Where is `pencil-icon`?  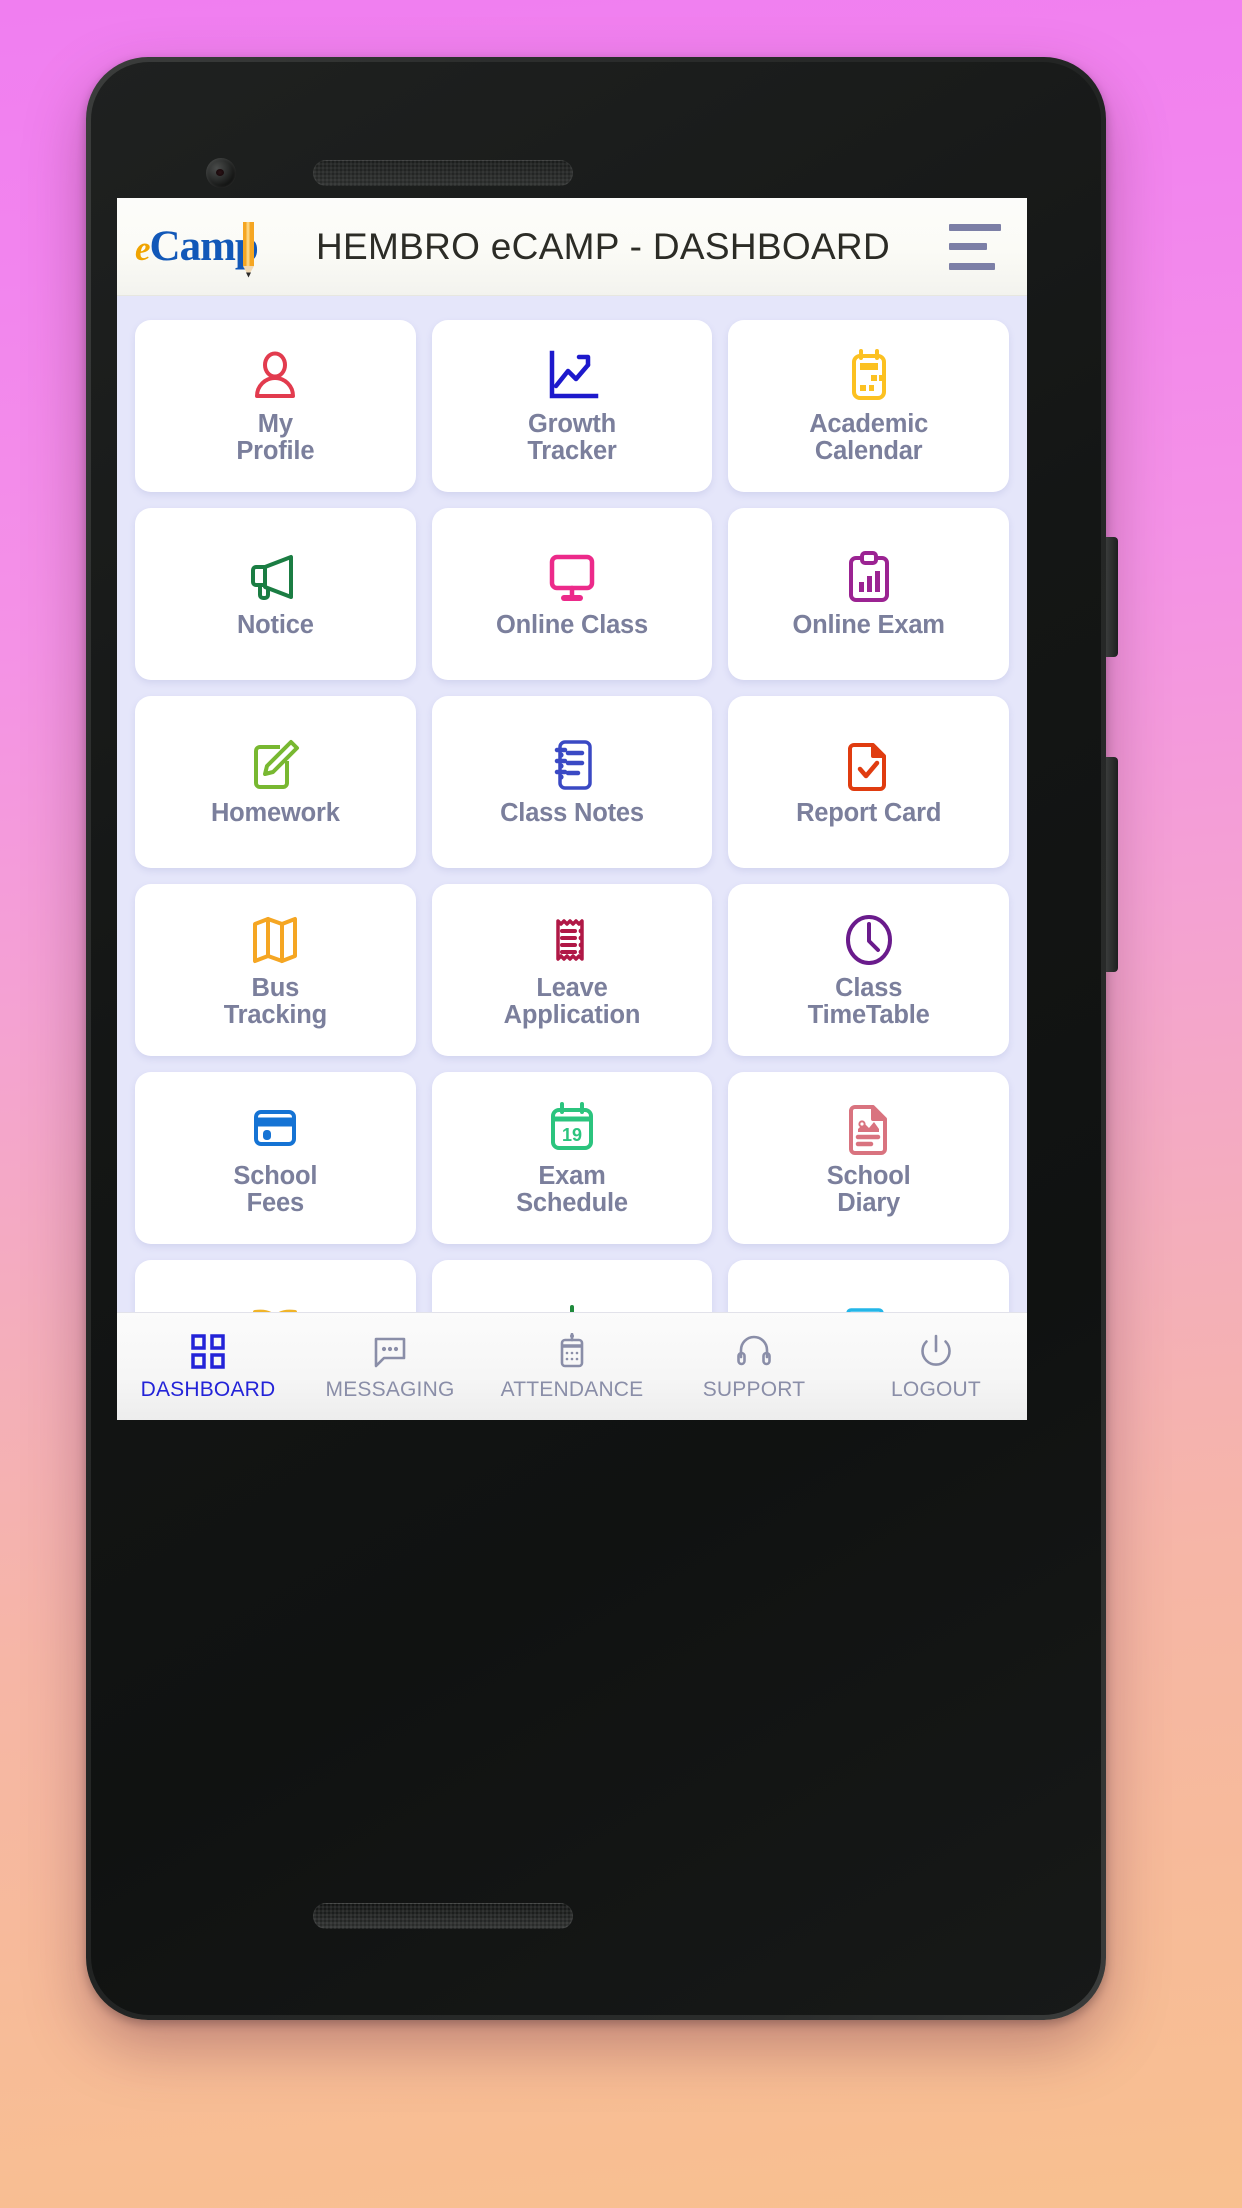
pencil-icon is located at coordinates (248, 249).